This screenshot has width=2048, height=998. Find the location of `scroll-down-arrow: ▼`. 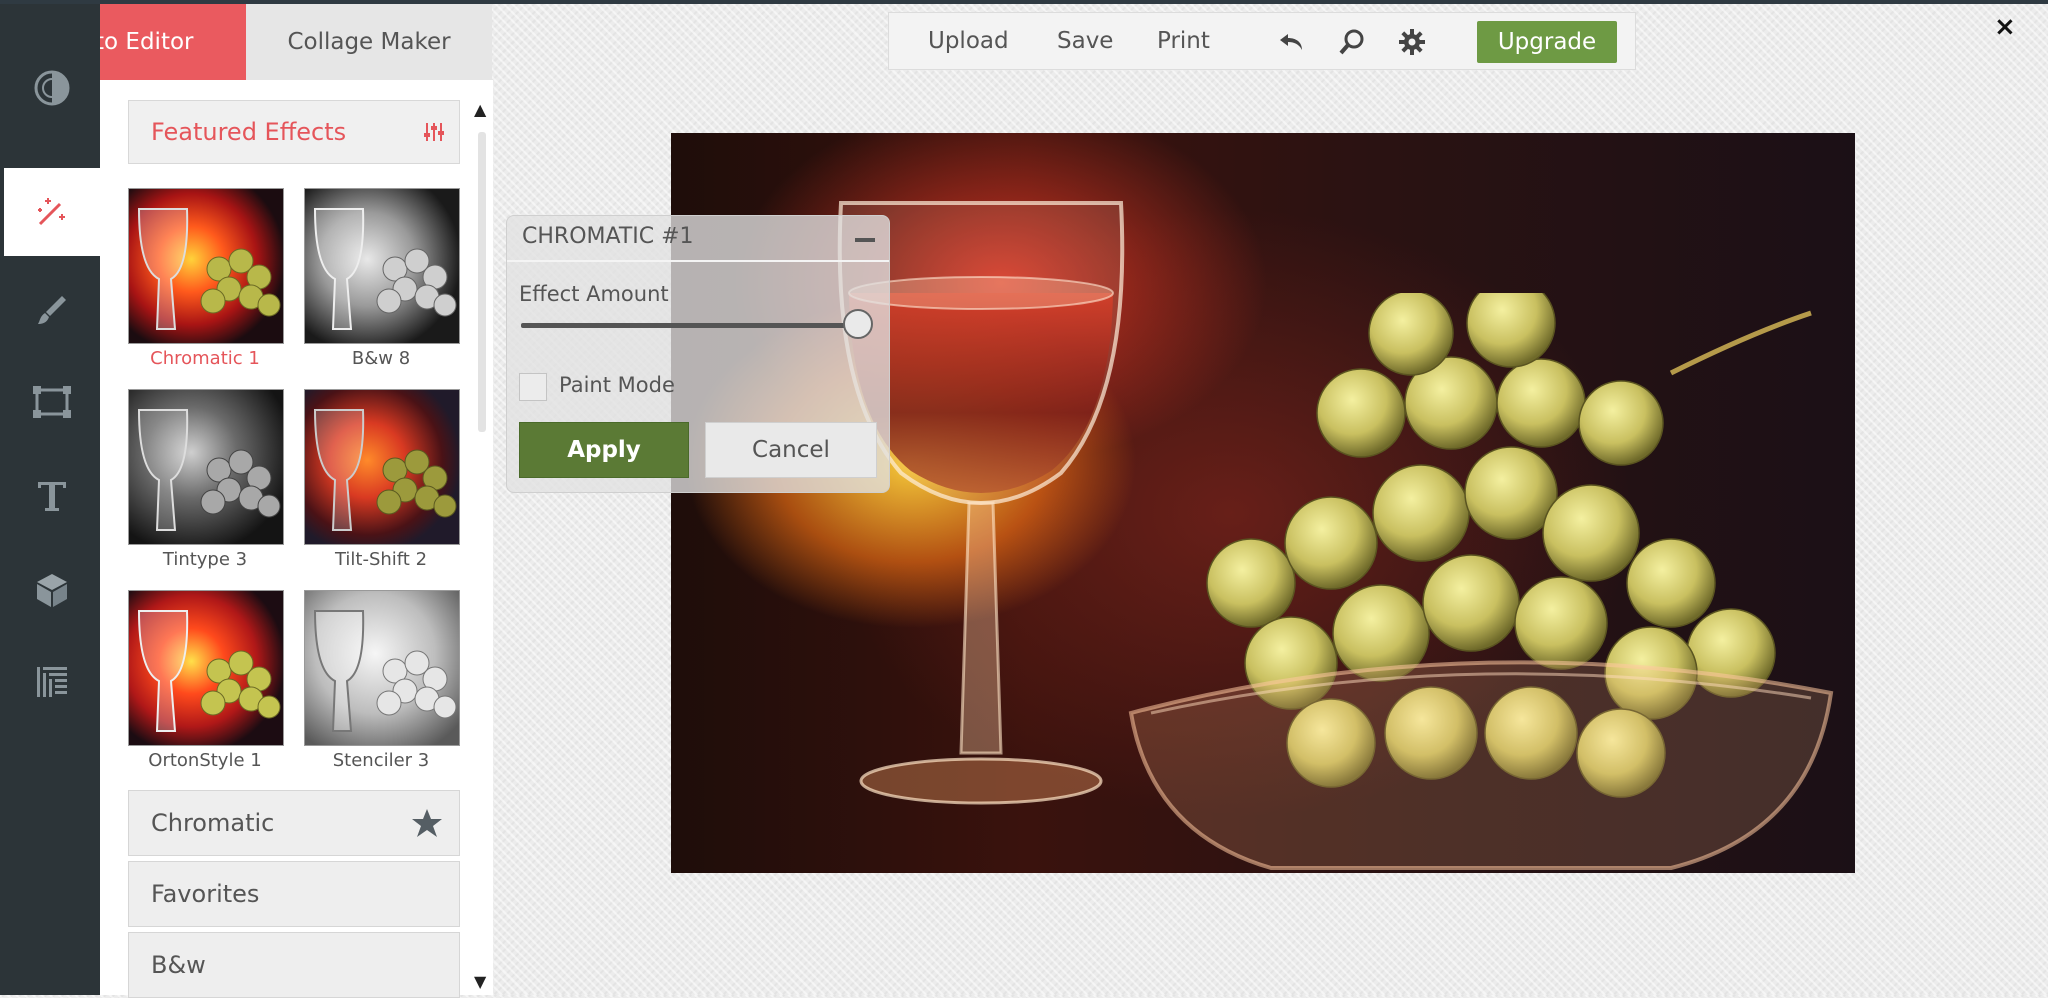

scroll-down-arrow: ▼ is located at coordinates (480, 981).